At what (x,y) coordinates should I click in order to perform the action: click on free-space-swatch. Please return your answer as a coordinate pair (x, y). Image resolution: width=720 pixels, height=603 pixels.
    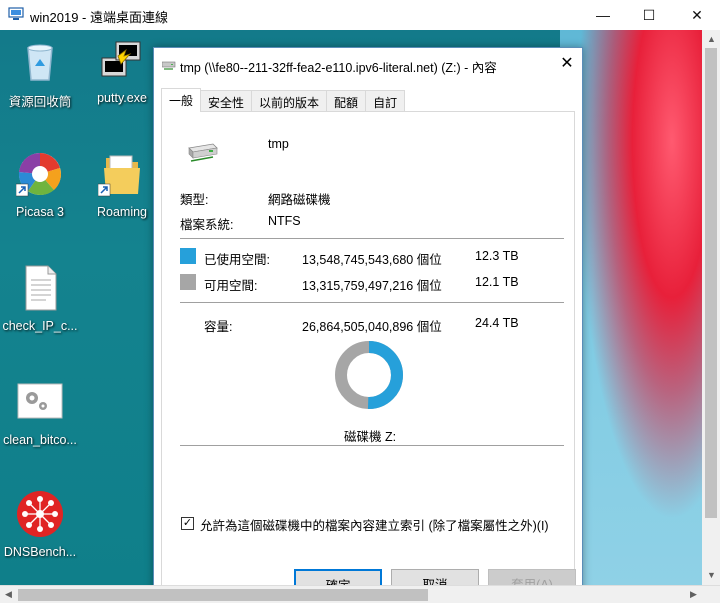
    Looking at the image, I should click on (188, 282).